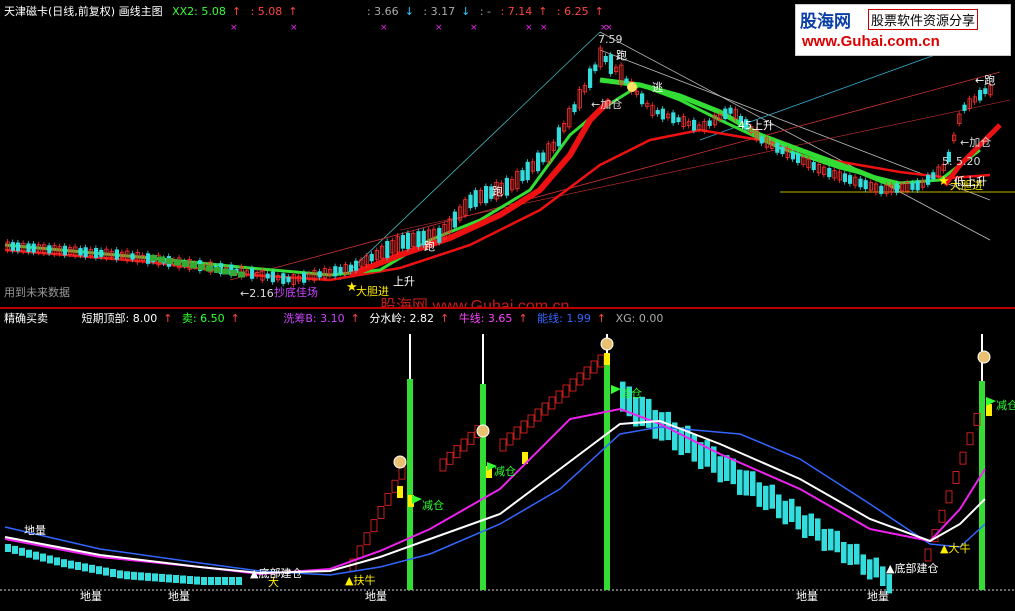 This screenshot has height=611, width=1015. I want to click on label-run2: 跑, so click(497, 191).